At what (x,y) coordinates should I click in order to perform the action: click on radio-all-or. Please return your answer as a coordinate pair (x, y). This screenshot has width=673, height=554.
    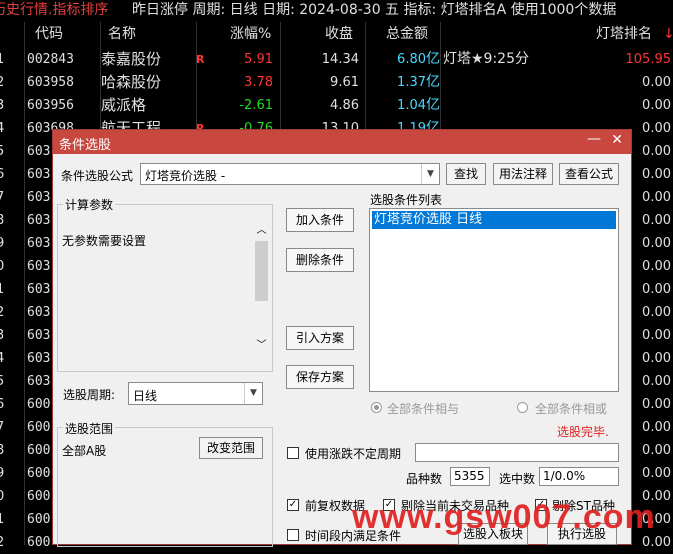
    Looking at the image, I should click on (522, 407).